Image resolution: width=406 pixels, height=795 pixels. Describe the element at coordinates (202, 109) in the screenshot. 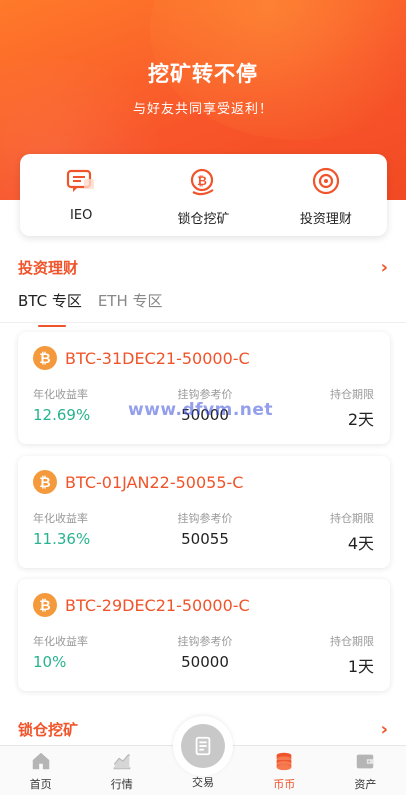

I see `hero-subtitle: 与好友共同享受返利！` at that location.